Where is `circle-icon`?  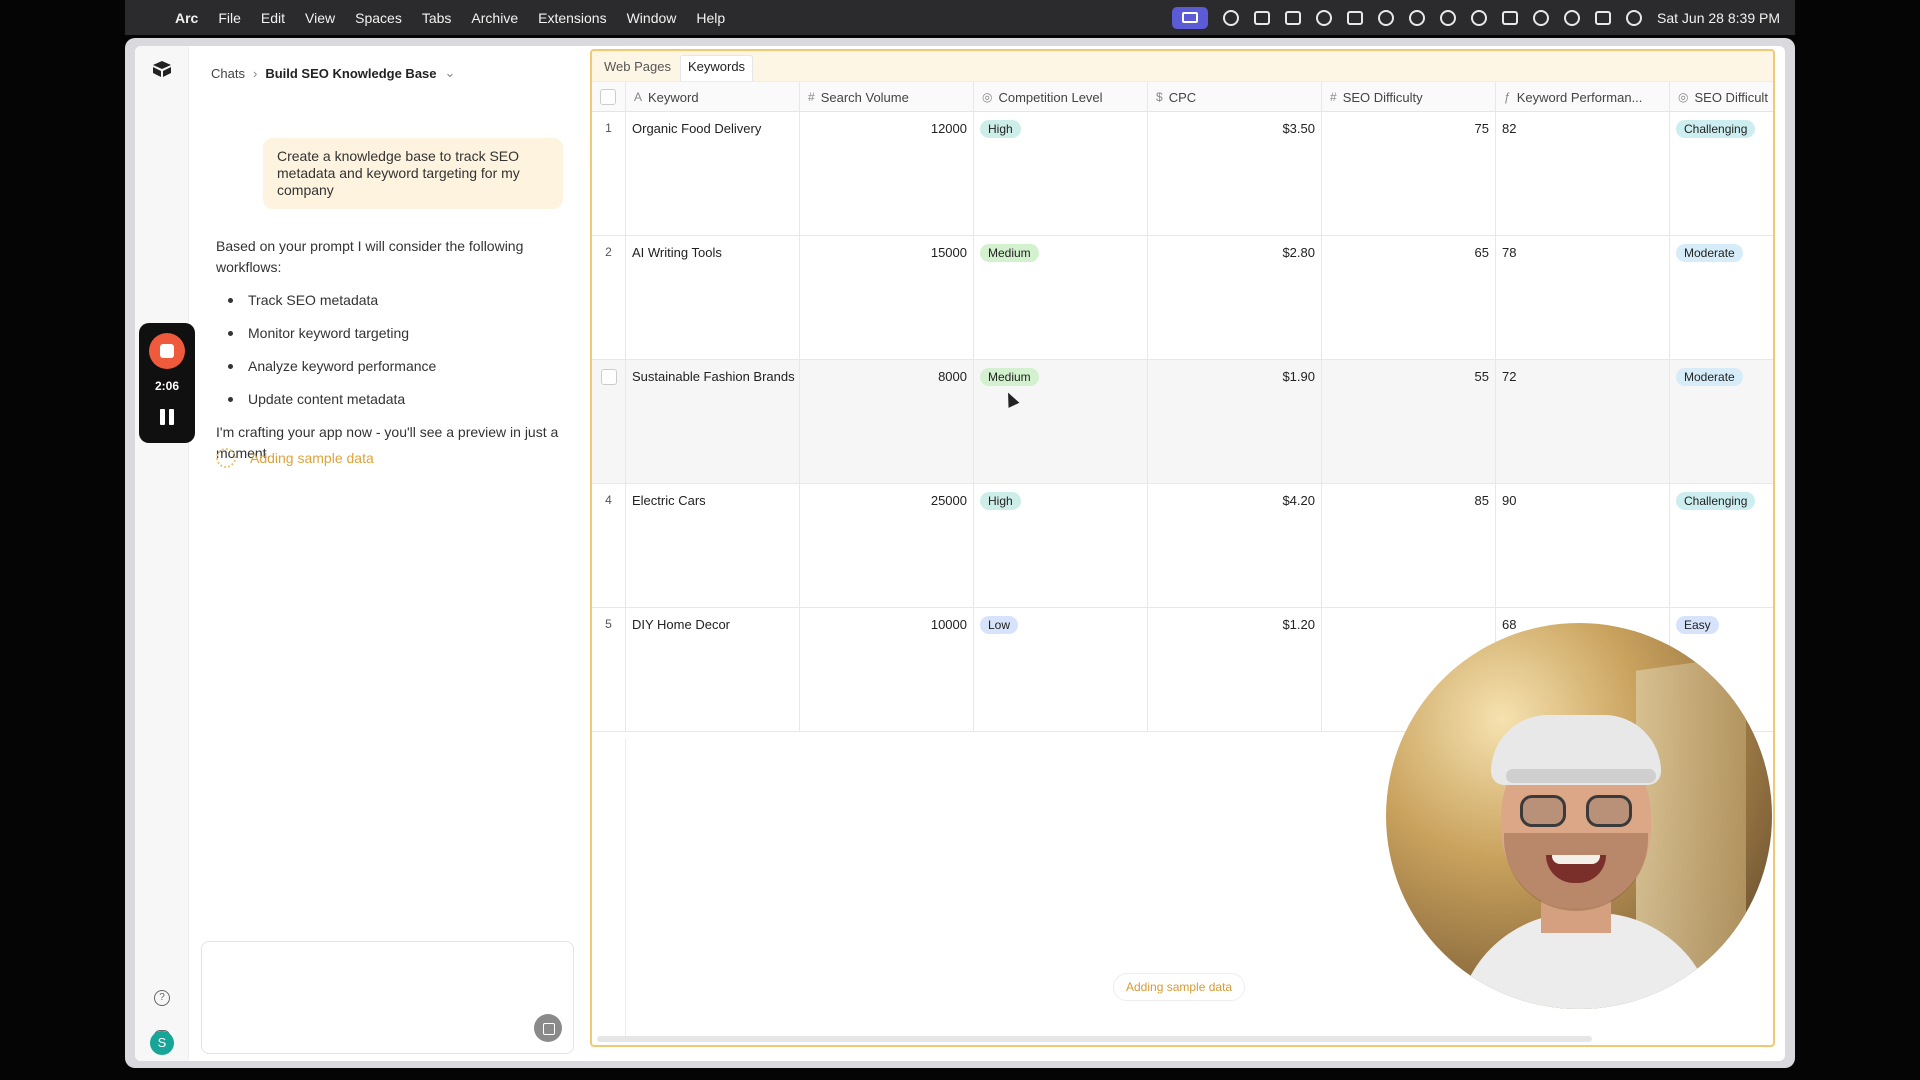
circle-icon is located at coordinates (1417, 17).